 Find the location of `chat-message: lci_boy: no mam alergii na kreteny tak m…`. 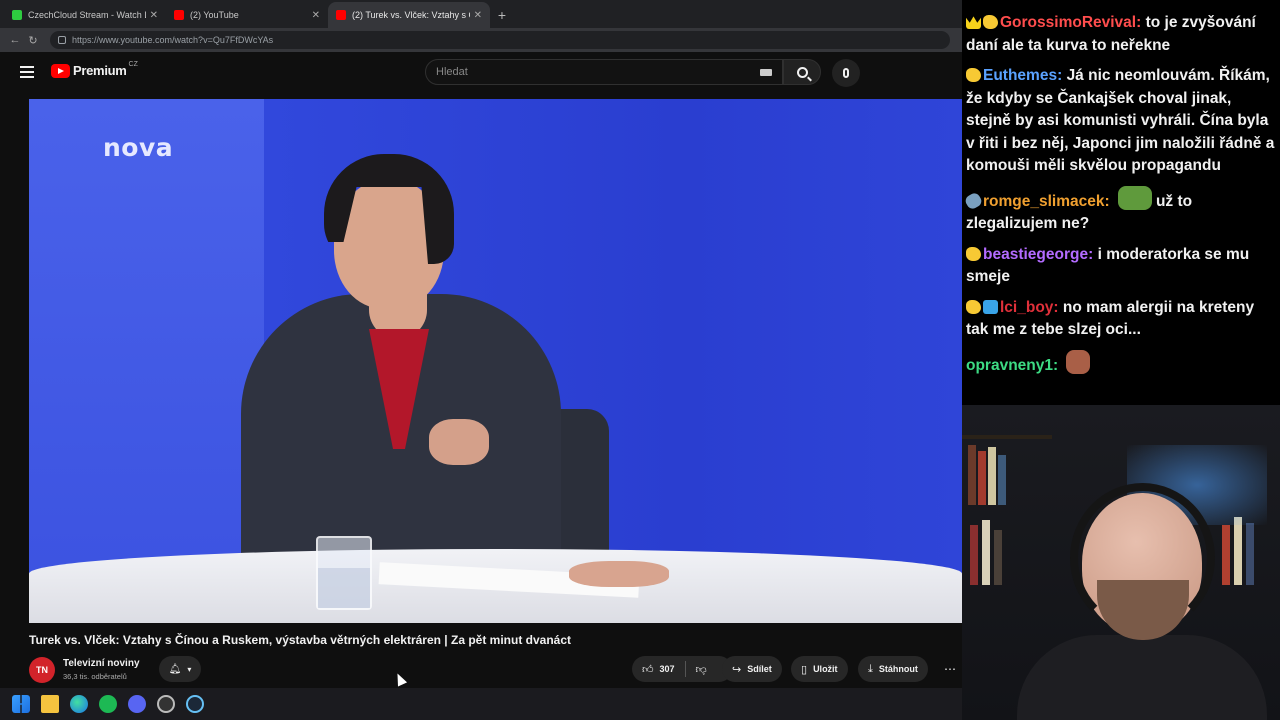

chat-message: lci_boy: no mam alergii na kreteny tak m… is located at coordinates (1110, 318).